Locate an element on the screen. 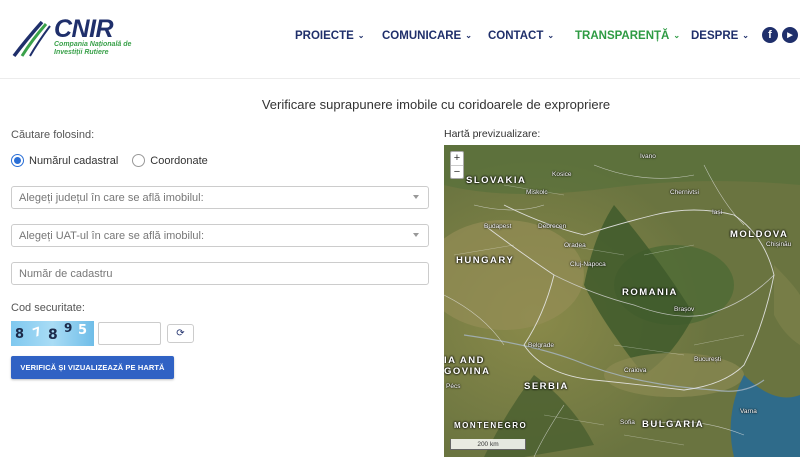 The width and height of the screenshot is (800, 463). captcha-char: 5 is located at coordinates (83, 330).